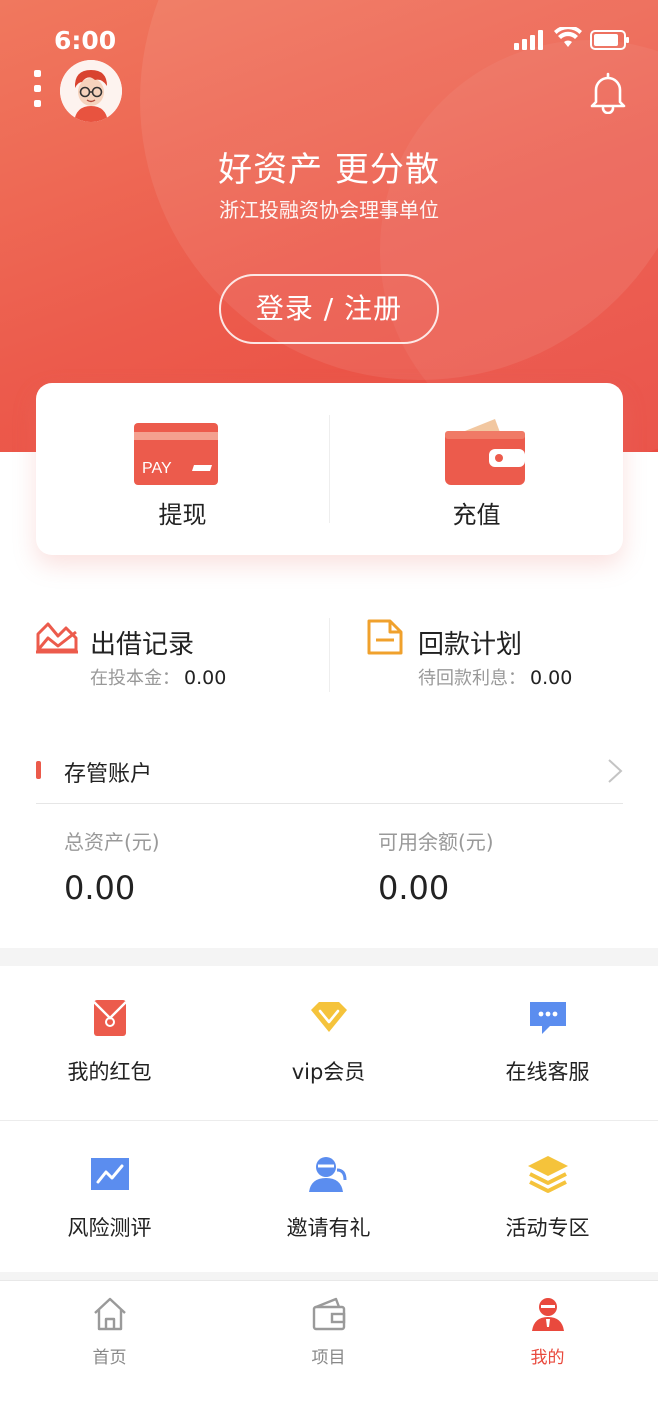  I want to click on chat-bubble-icon, so click(547, 1018).